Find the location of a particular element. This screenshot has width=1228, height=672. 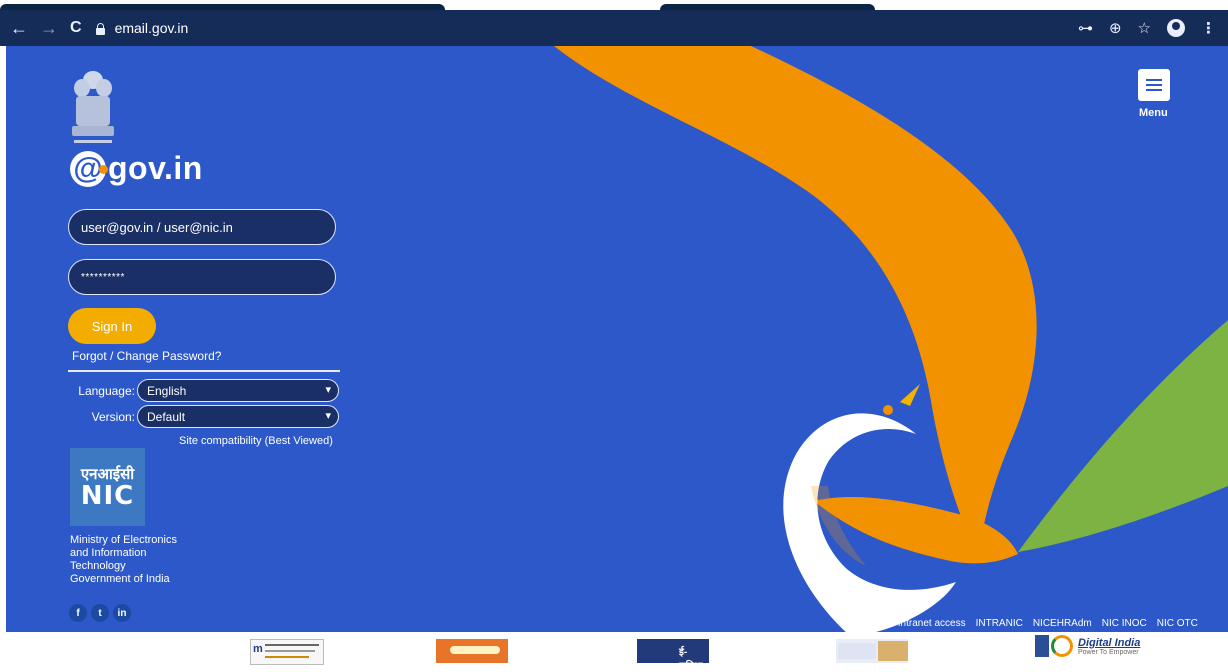

digital-india-ring-icon is located at coordinates (1062, 646).